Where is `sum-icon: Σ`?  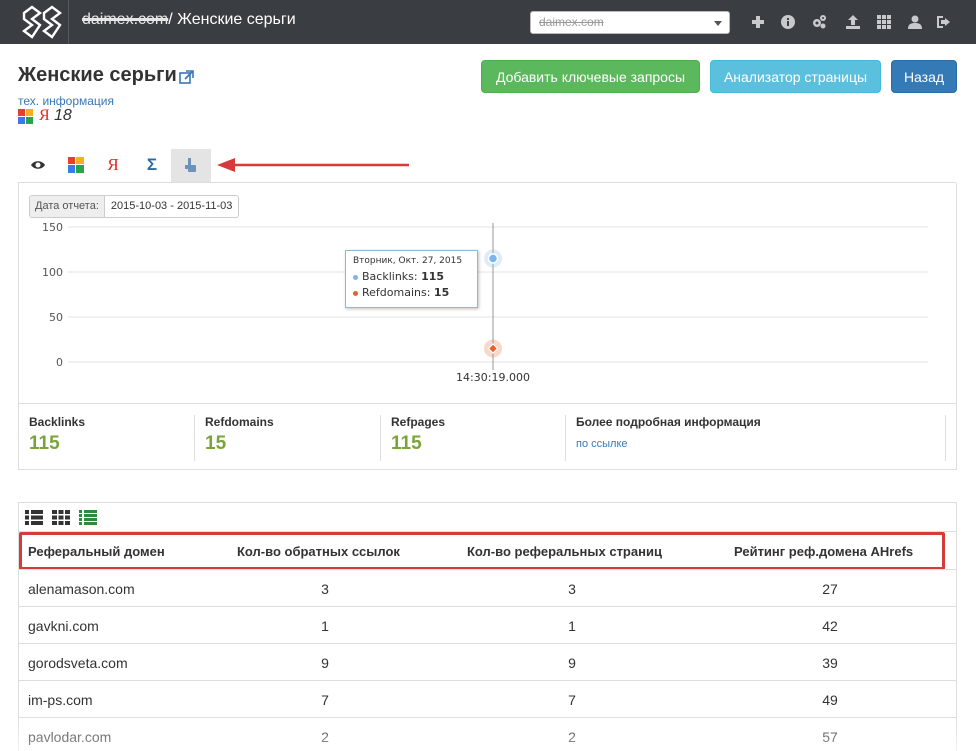
sum-icon: Σ is located at coordinates (152, 164).